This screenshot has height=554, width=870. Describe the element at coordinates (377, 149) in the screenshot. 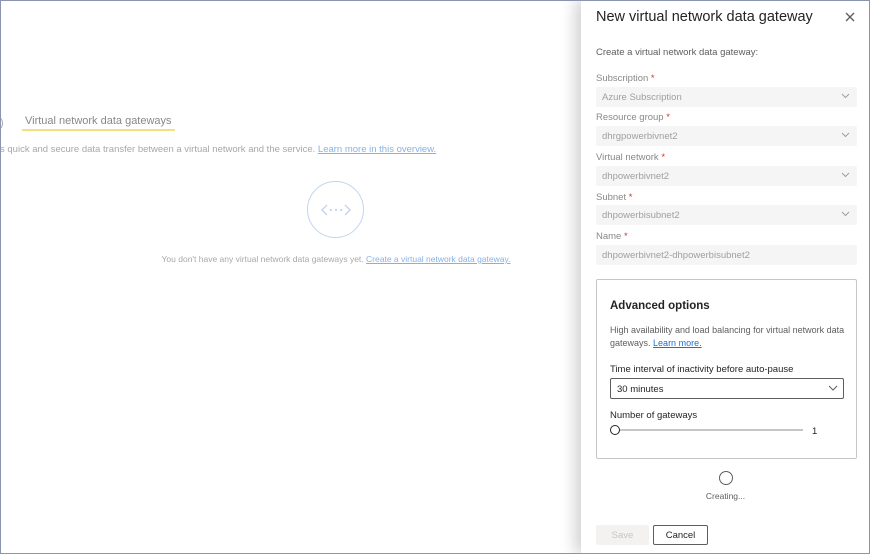

I see `learn-more-overview-link: Learn more in this overview.` at that location.